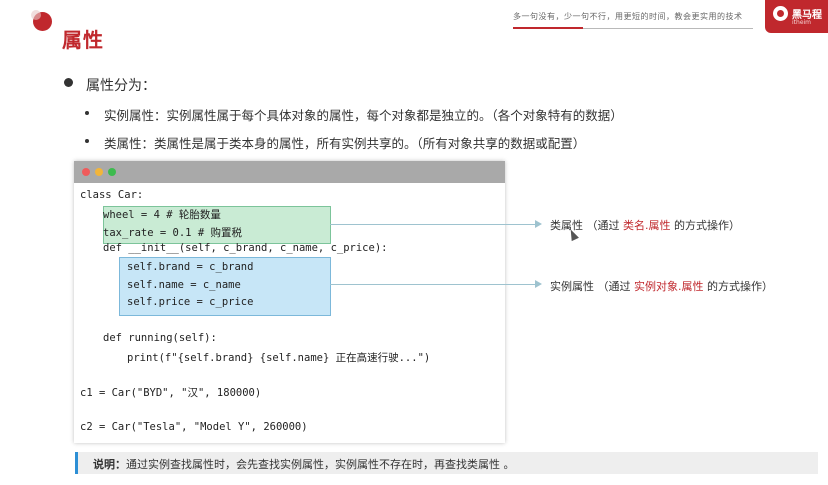 The width and height of the screenshot is (828, 485). I want to click on logo-subtext: itheim, so click(802, 22).